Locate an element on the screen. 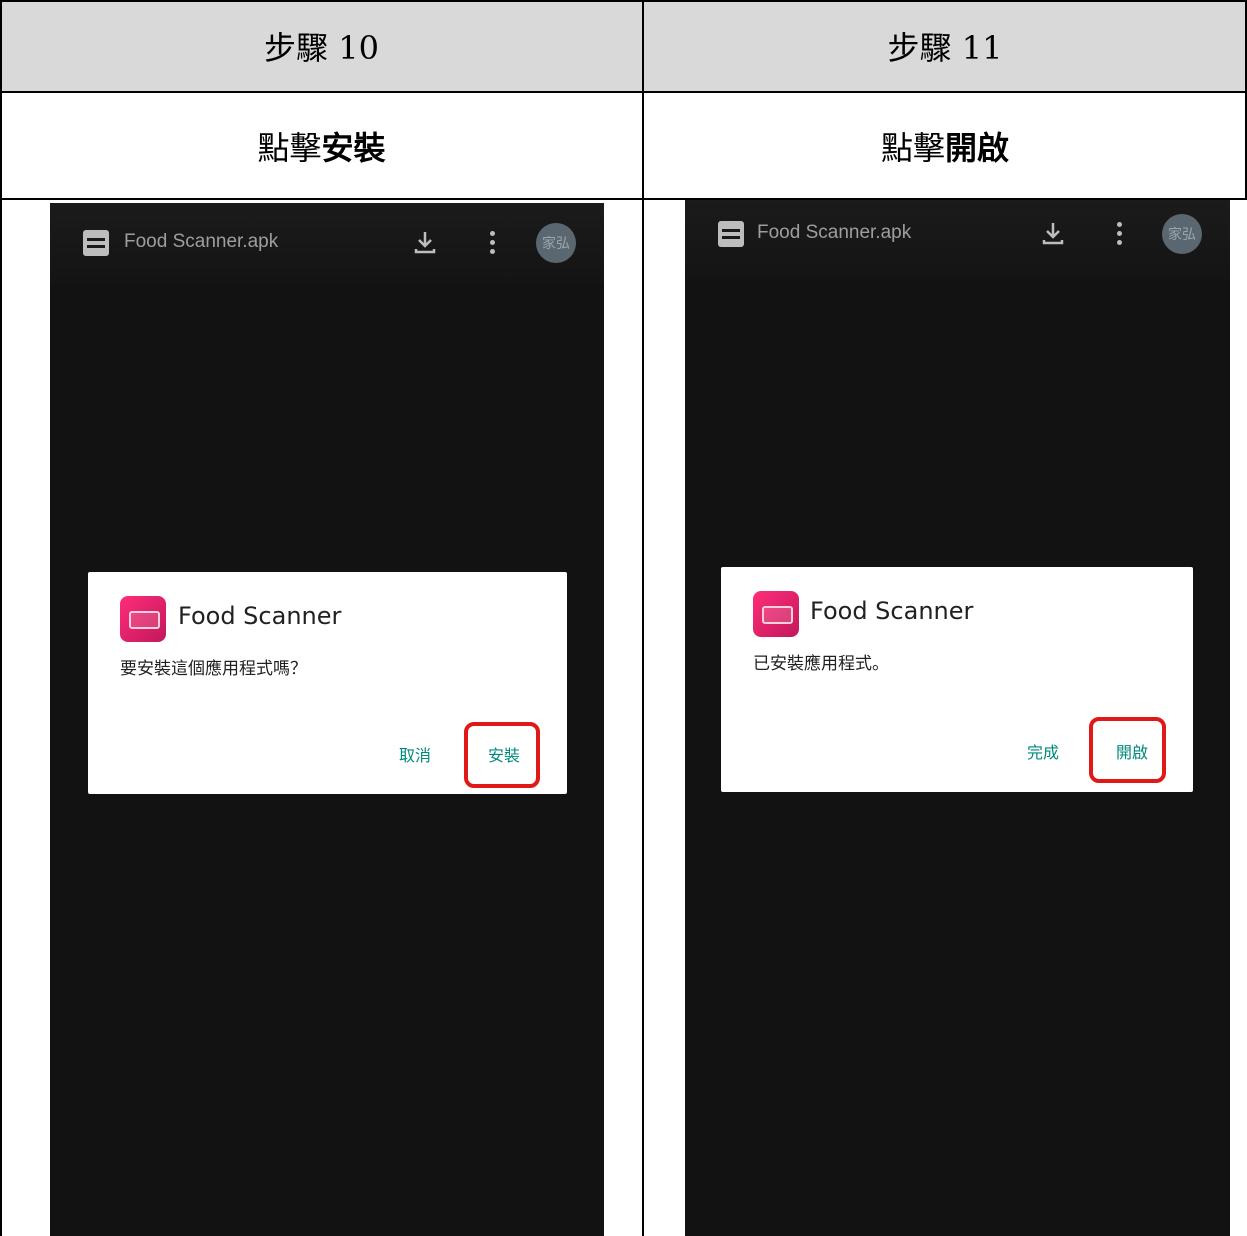 This screenshot has height=1236, width=1247. dialog-message: 已安裝應用程式。 is located at coordinates (821, 664).